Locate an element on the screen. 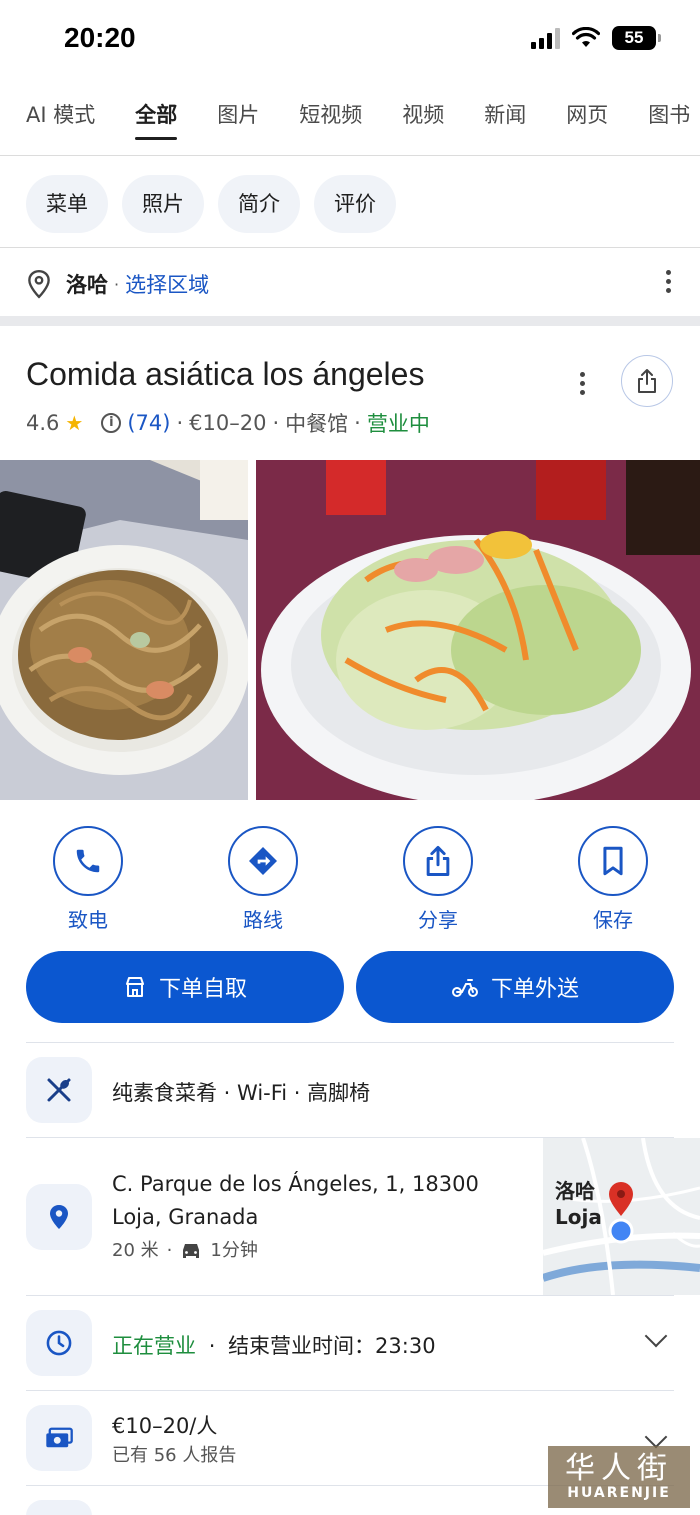 The width and height of the screenshot is (700, 1515). battery-icon: 55 is located at coordinates (636, 38).